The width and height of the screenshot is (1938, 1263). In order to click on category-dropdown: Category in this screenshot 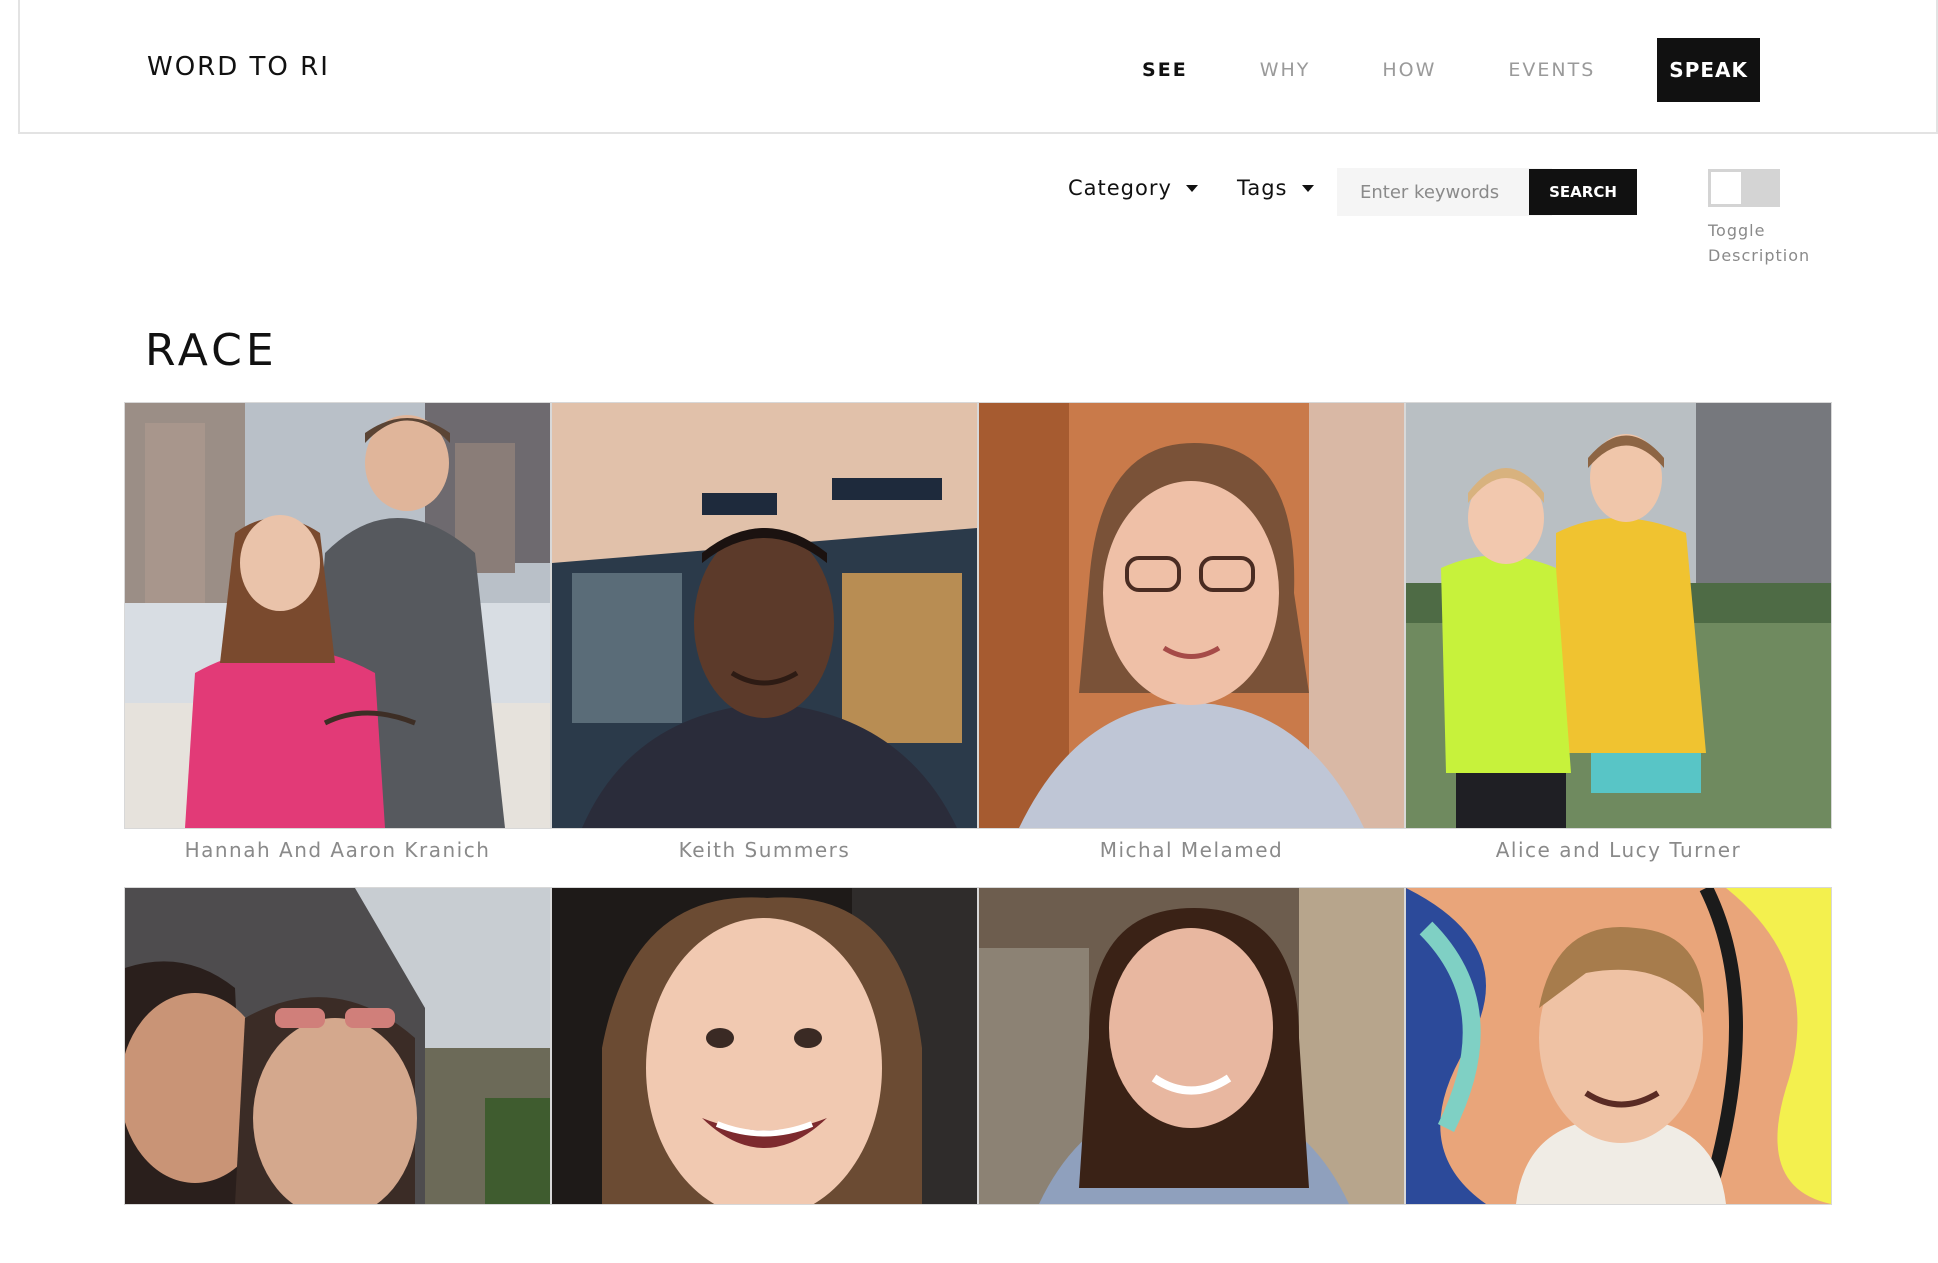, I will do `click(1133, 188)`.